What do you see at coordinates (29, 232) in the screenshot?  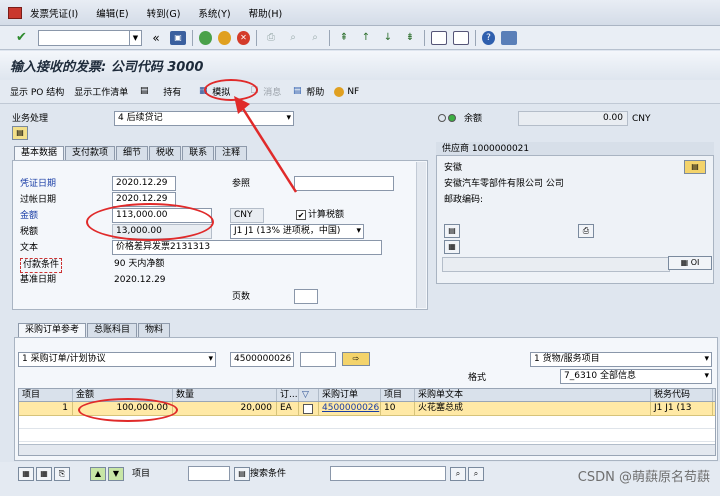 I see `tax-amount-label: 税额` at bounding box center [29, 232].